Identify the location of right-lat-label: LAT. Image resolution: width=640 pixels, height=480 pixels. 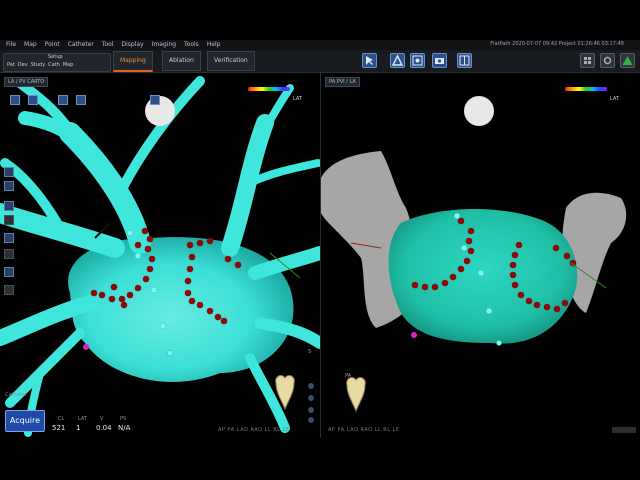
(614, 99).